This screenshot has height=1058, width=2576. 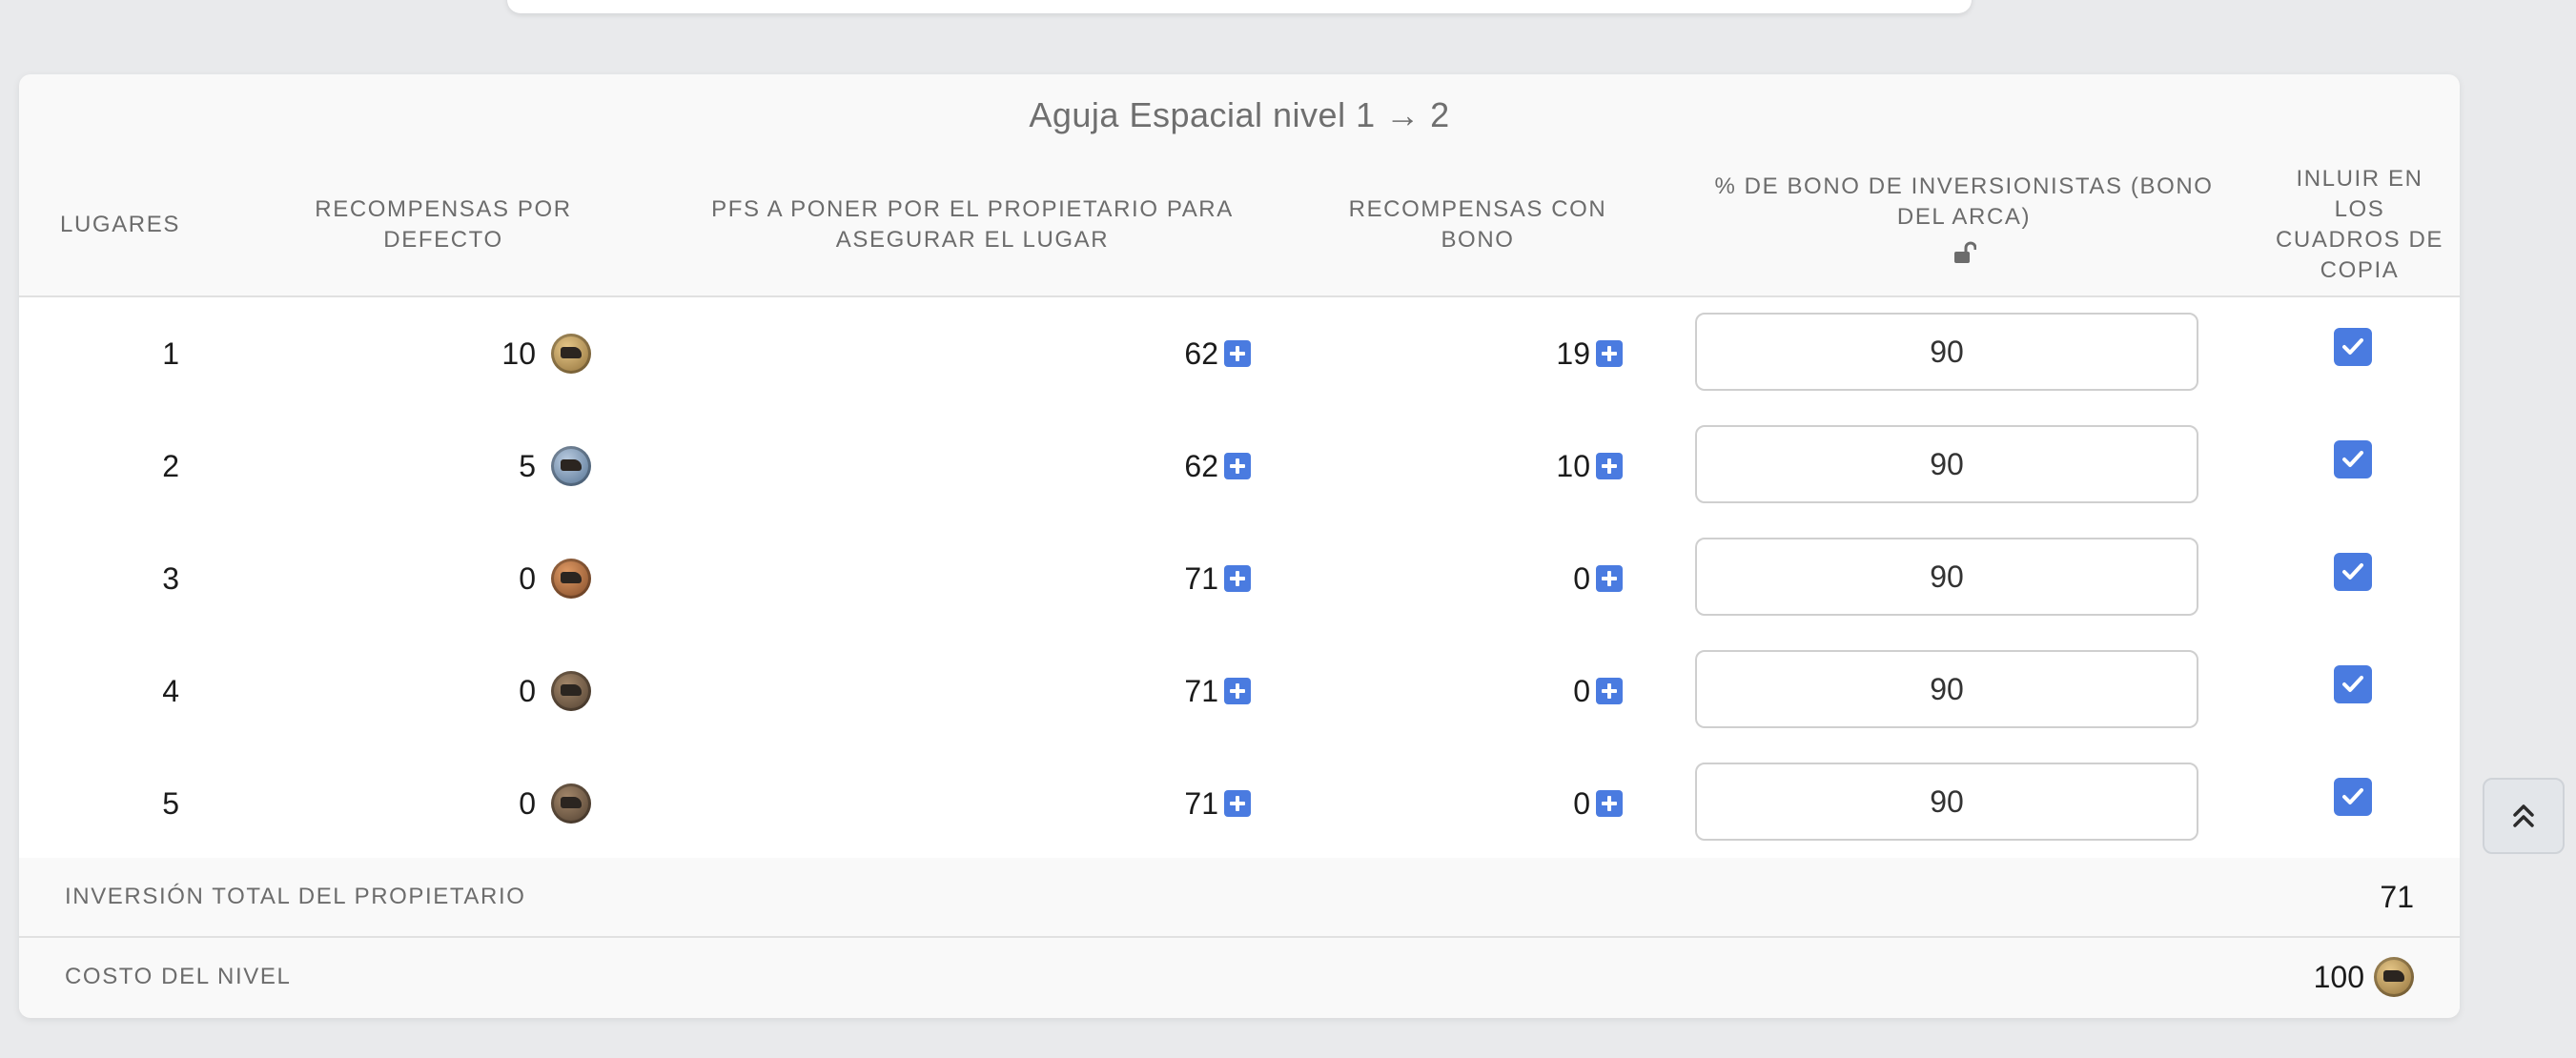 What do you see at coordinates (448, 353) in the screenshot?
I see `default-reward-cell: 10` at bounding box center [448, 353].